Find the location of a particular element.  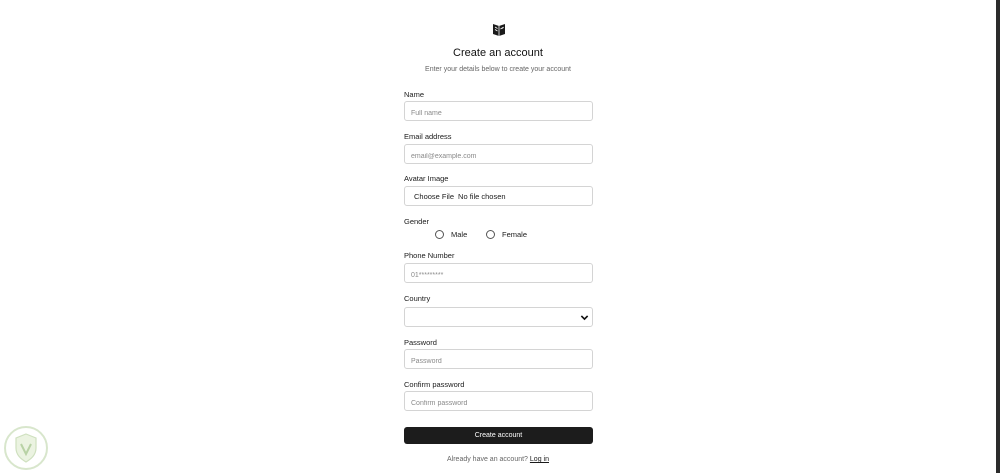

password-label: Password is located at coordinates (420, 342).